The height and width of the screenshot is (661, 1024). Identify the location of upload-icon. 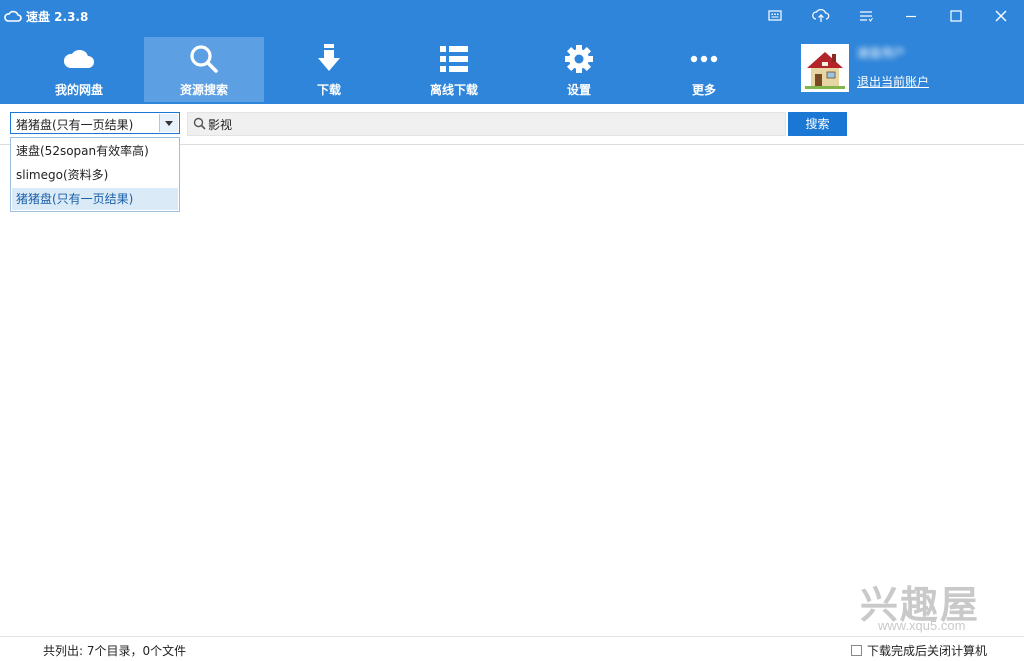
(821, 16).